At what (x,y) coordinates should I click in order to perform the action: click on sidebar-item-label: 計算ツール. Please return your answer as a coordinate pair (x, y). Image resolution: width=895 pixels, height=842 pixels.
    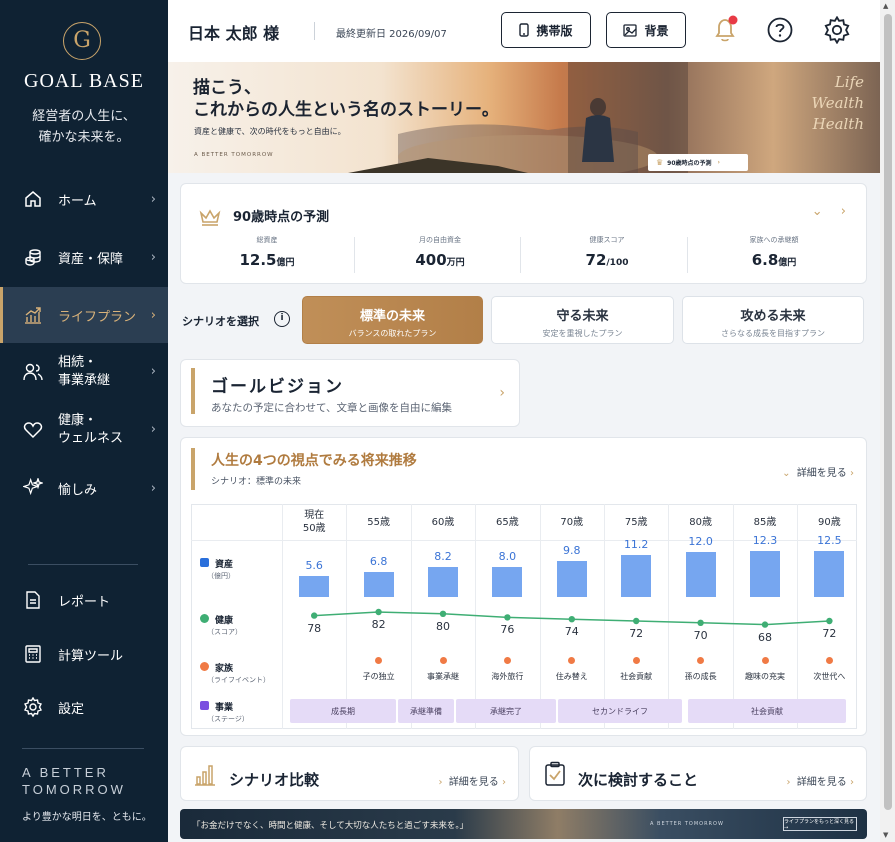
    Looking at the image, I should click on (91, 656).